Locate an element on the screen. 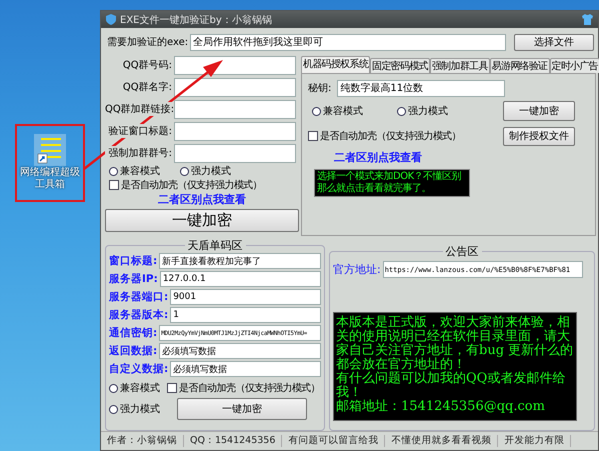 The height and width of the screenshot is (451, 599). status-text: 开发能力有限 is located at coordinates (535, 441).